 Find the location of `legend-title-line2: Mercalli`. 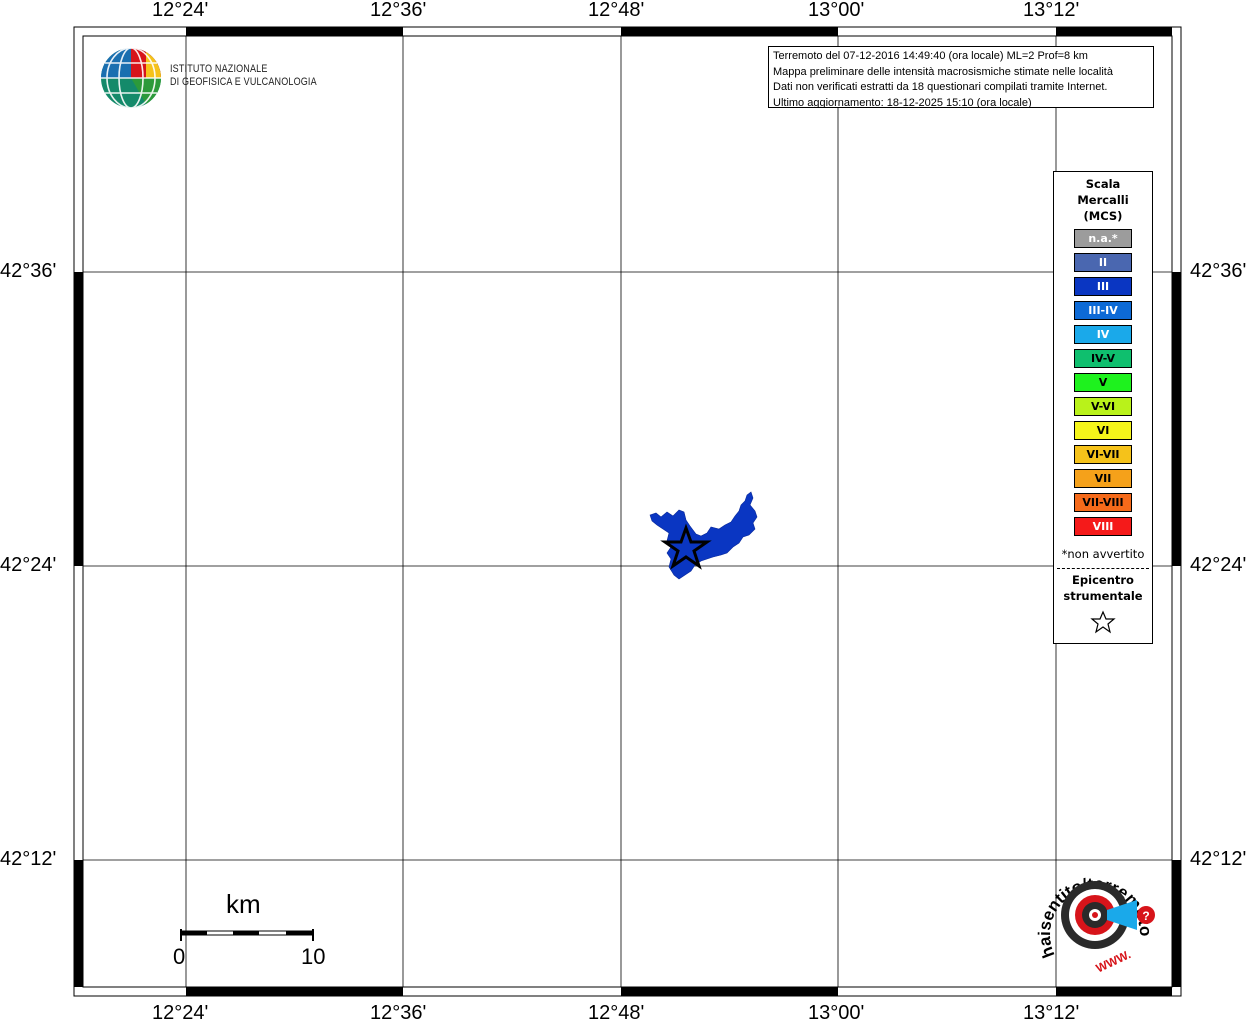

legend-title-line2: Mercalli is located at coordinates (1103, 200).